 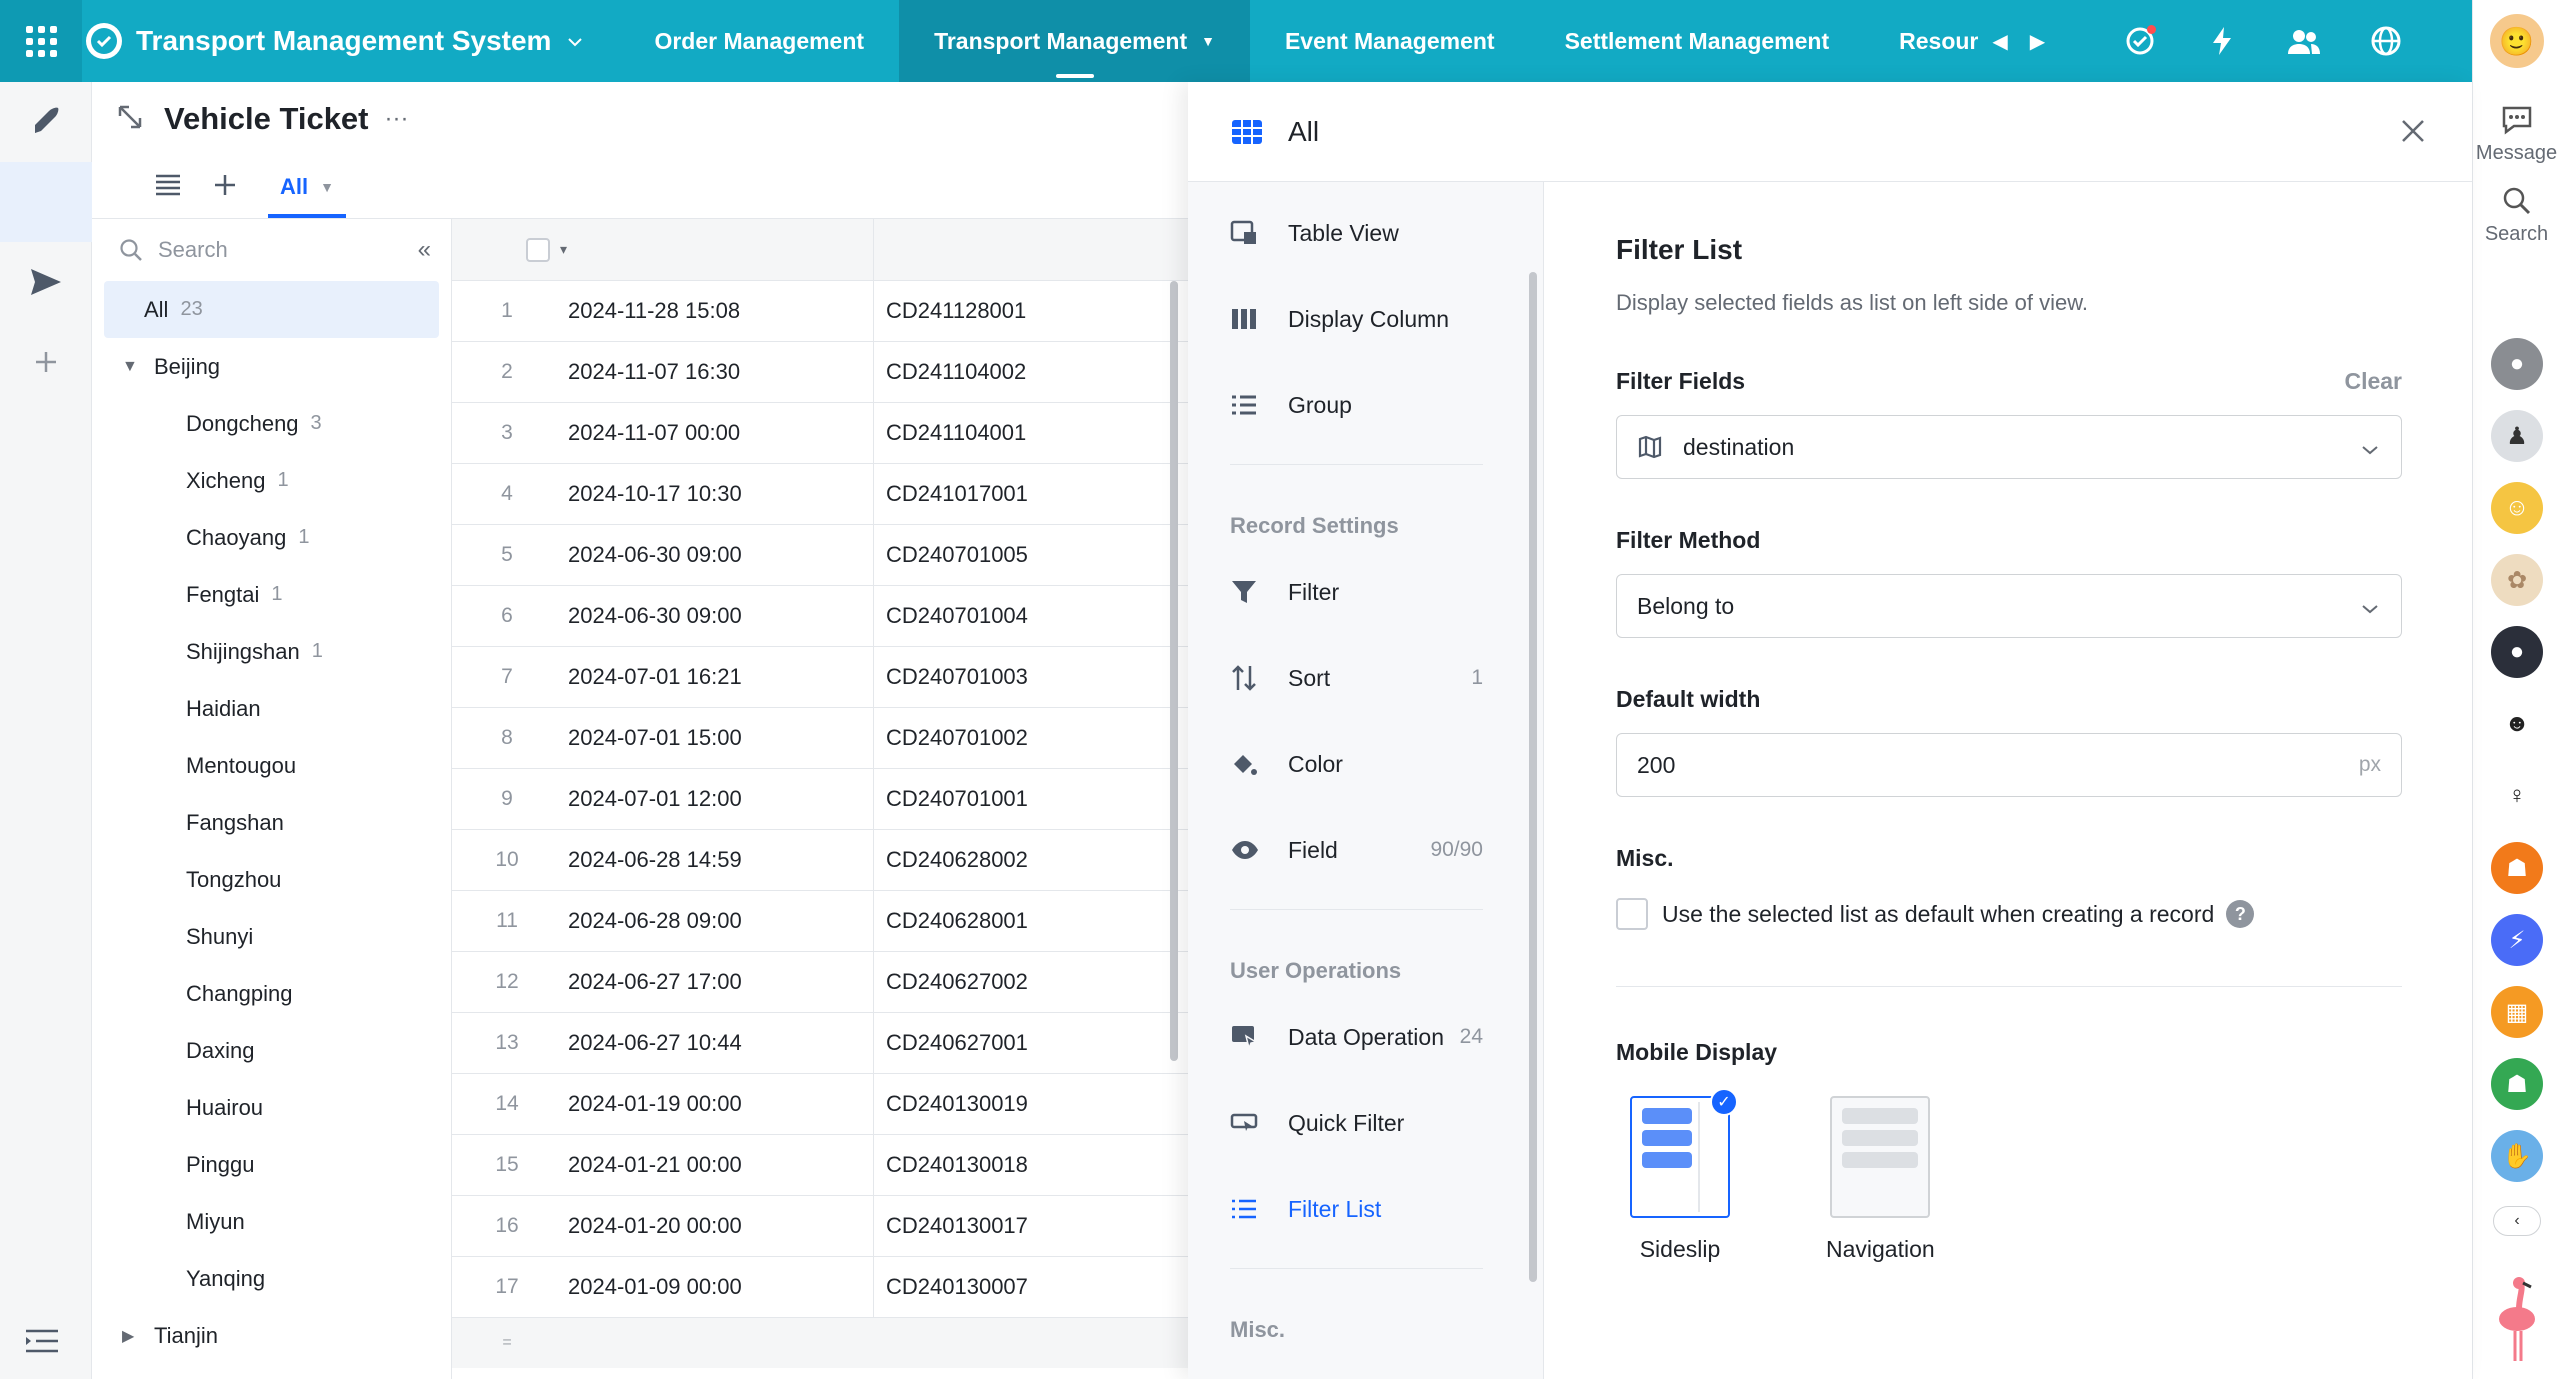 I want to click on chevron-down-icon: ▾, so click(x=563, y=249).